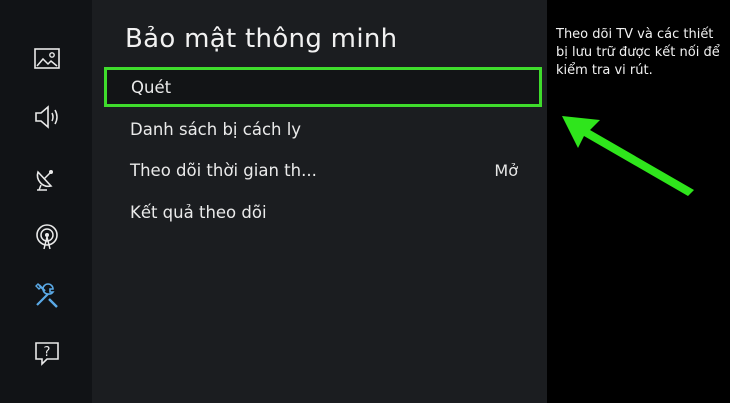  I want to click on help-icon: ?, so click(47, 353).